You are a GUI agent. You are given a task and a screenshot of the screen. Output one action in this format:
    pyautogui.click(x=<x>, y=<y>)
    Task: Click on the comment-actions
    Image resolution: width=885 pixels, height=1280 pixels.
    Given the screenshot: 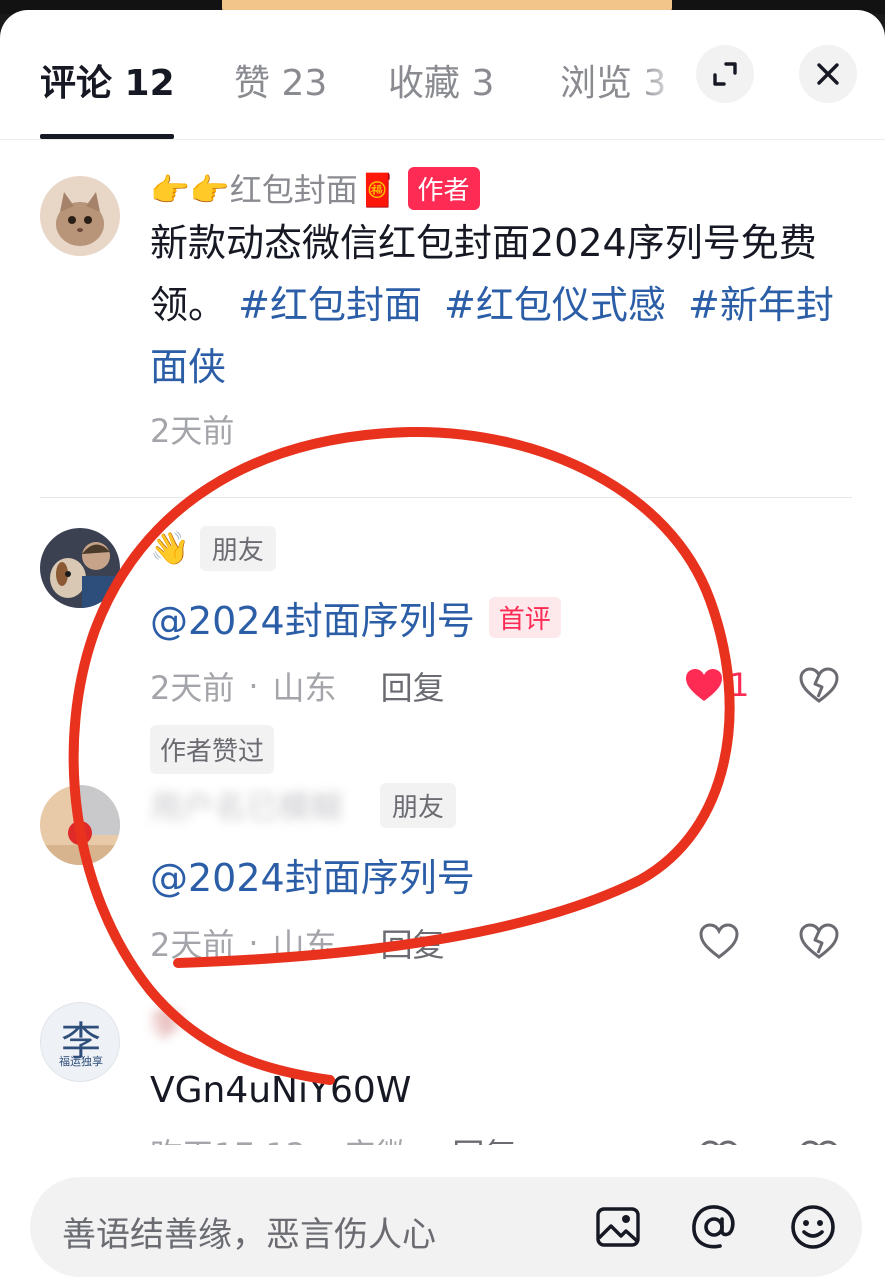 What is the action you would take?
    pyautogui.click(x=769, y=941)
    